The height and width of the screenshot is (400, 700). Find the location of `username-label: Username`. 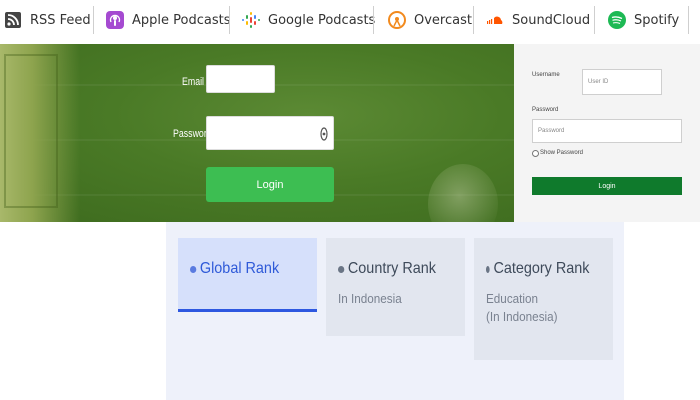

username-label: Username is located at coordinates (546, 75).